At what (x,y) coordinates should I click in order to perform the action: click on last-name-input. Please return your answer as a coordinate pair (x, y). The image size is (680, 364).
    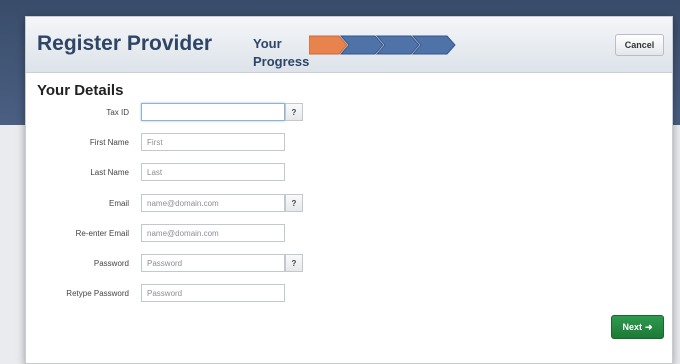
    Looking at the image, I should click on (213, 172).